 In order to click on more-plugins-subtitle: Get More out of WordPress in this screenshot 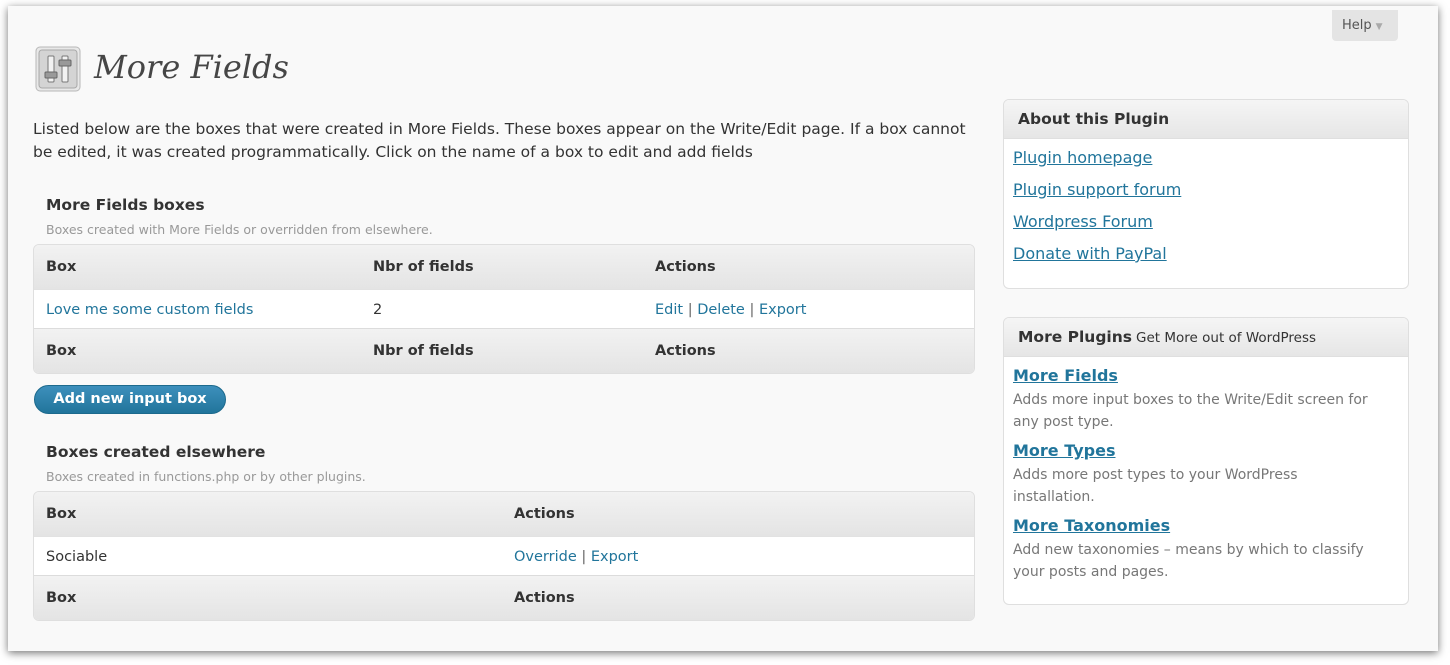, I will do `click(1226, 338)`.